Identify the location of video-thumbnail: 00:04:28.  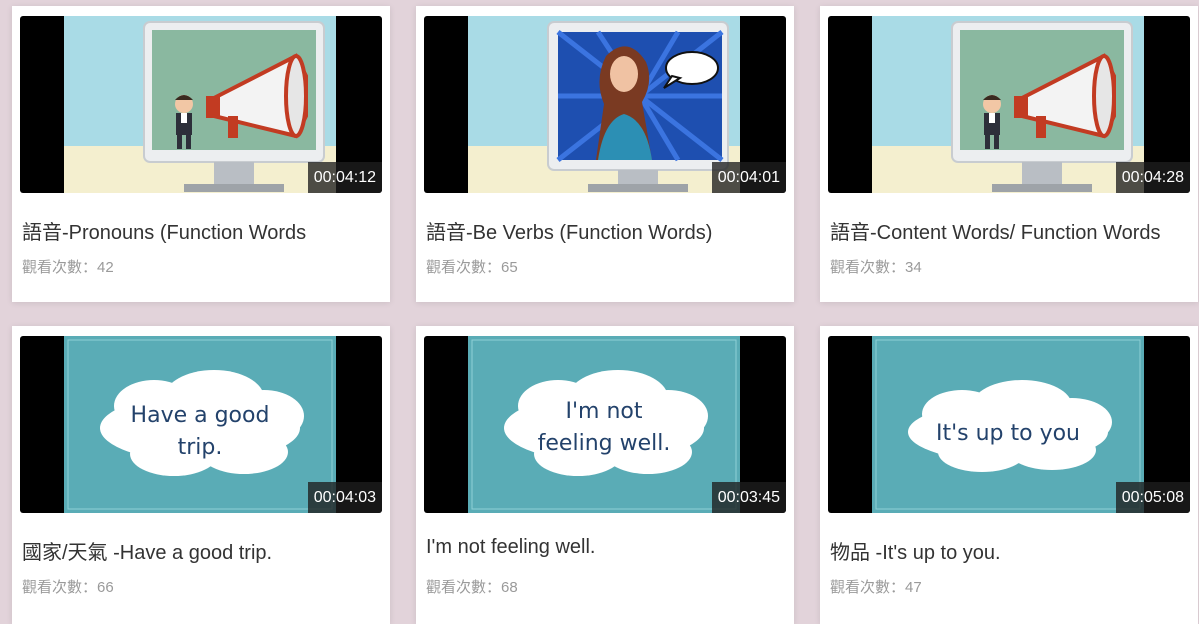
(1009, 104).